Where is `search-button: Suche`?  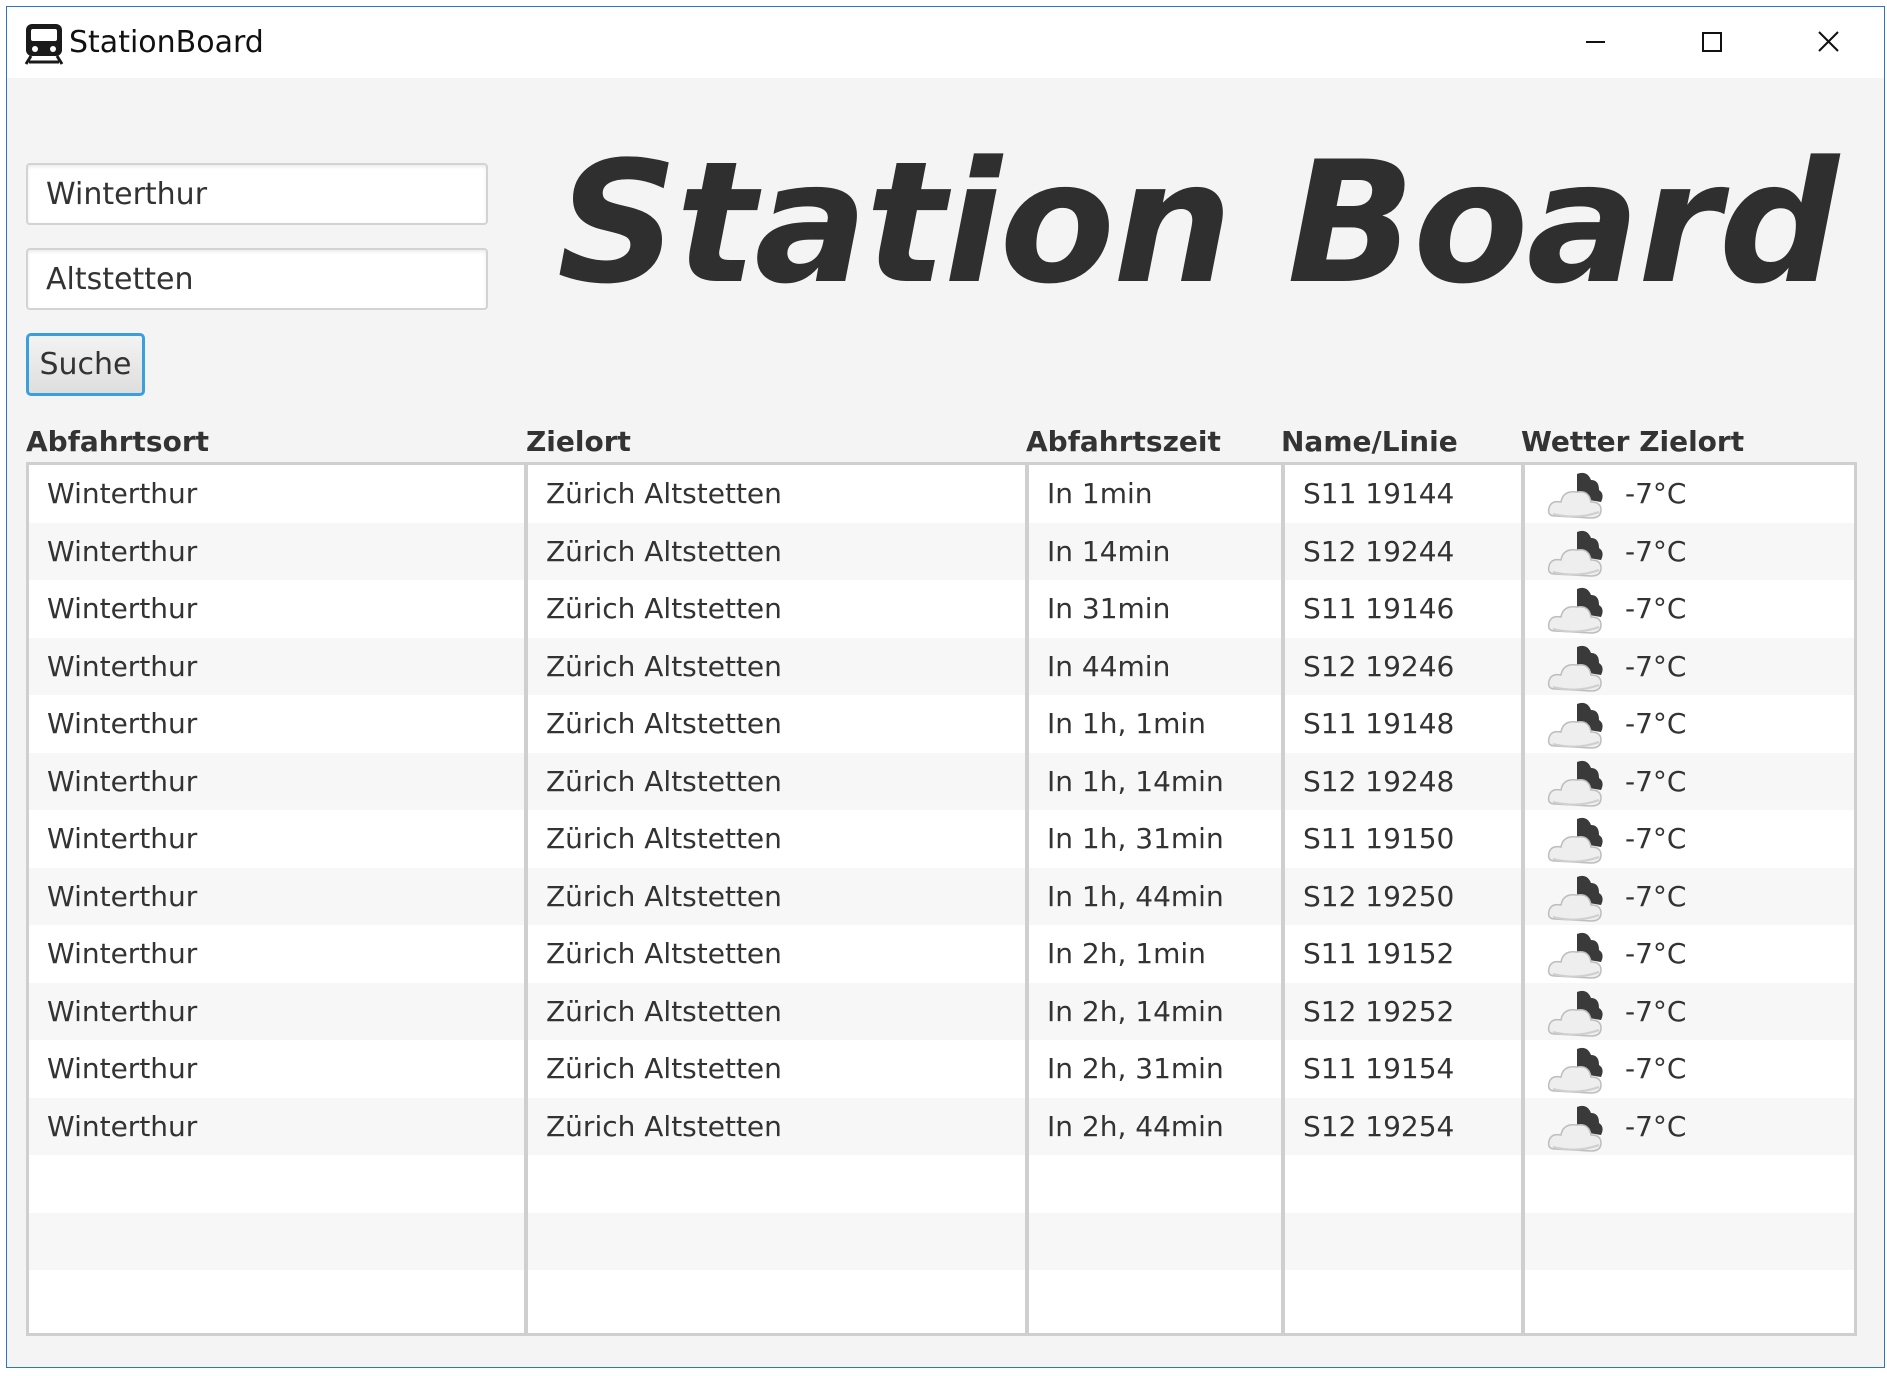 search-button: Suche is located at coordinates (85, 364).